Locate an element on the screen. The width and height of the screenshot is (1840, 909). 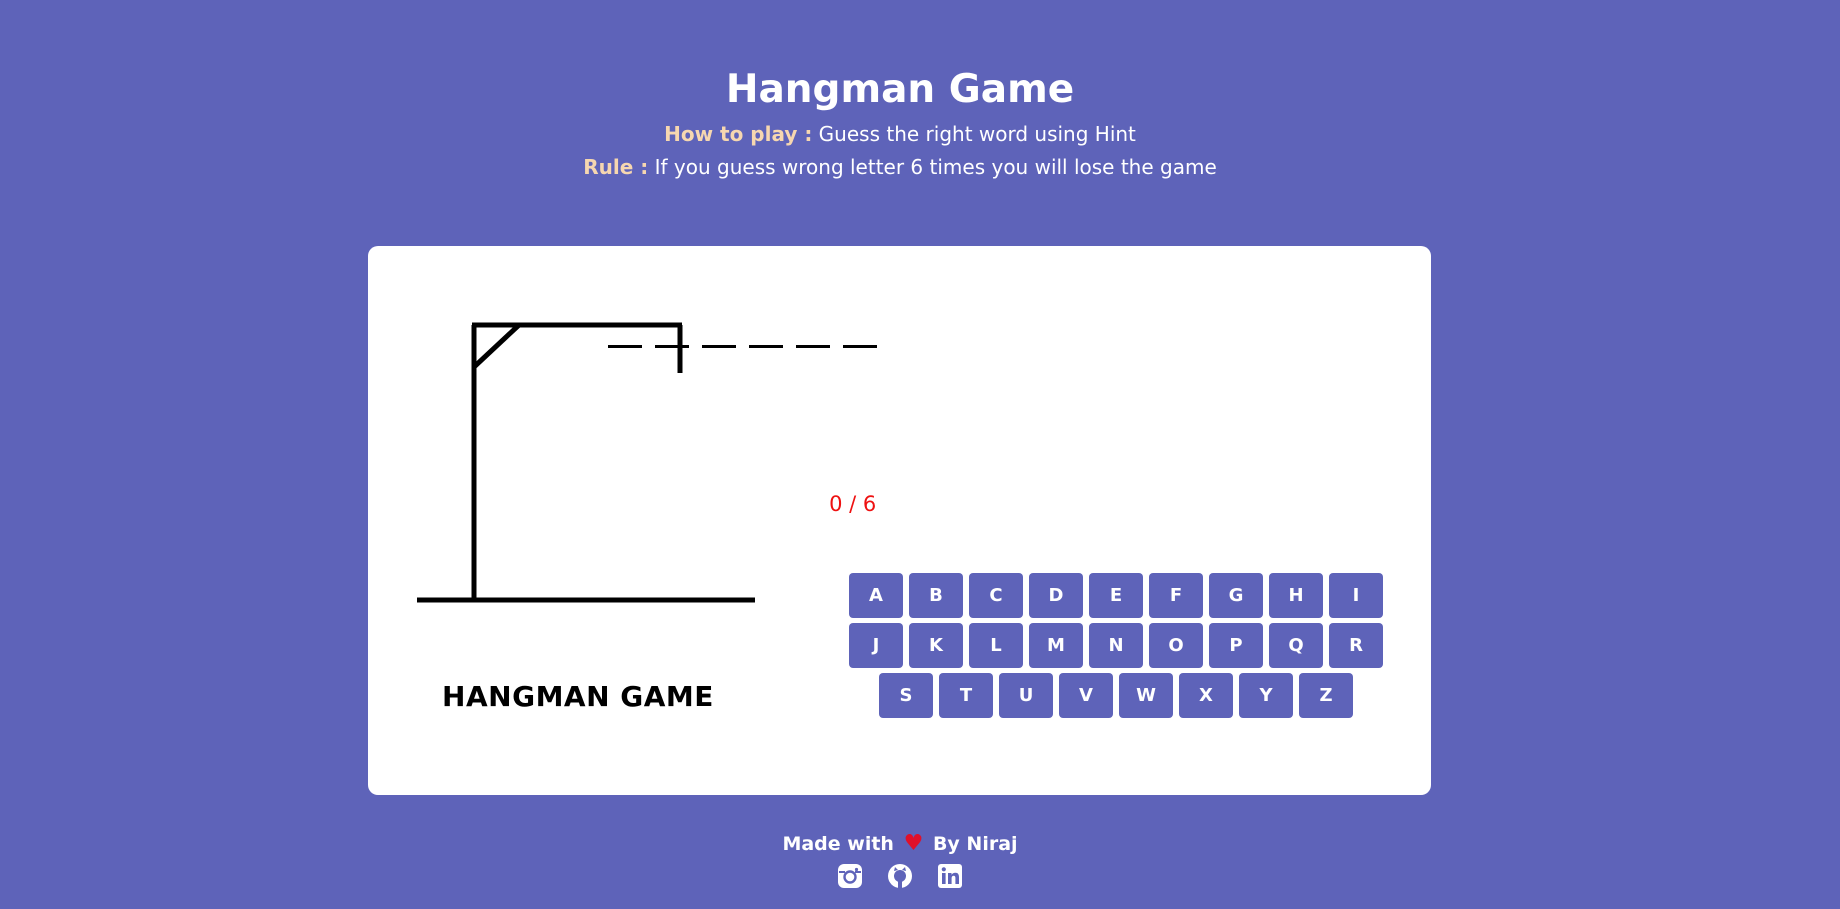
letter-key-n: N is located at coordinates (1116, 645).